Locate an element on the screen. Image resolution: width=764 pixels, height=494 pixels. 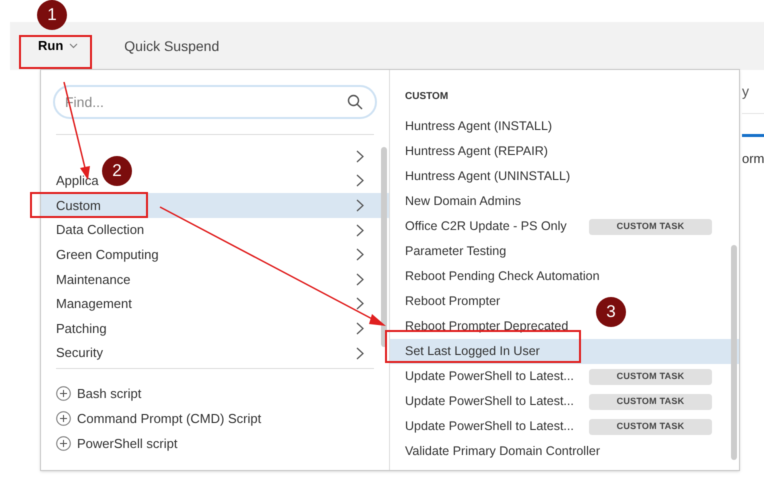
caret-icon is located at coordinates (73, 46).